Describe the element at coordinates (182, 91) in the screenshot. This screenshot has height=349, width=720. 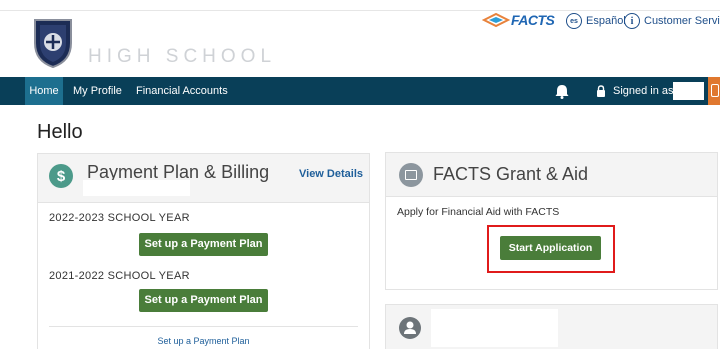
I see `nav-financial-accounts: Financial Accounts` at that location.